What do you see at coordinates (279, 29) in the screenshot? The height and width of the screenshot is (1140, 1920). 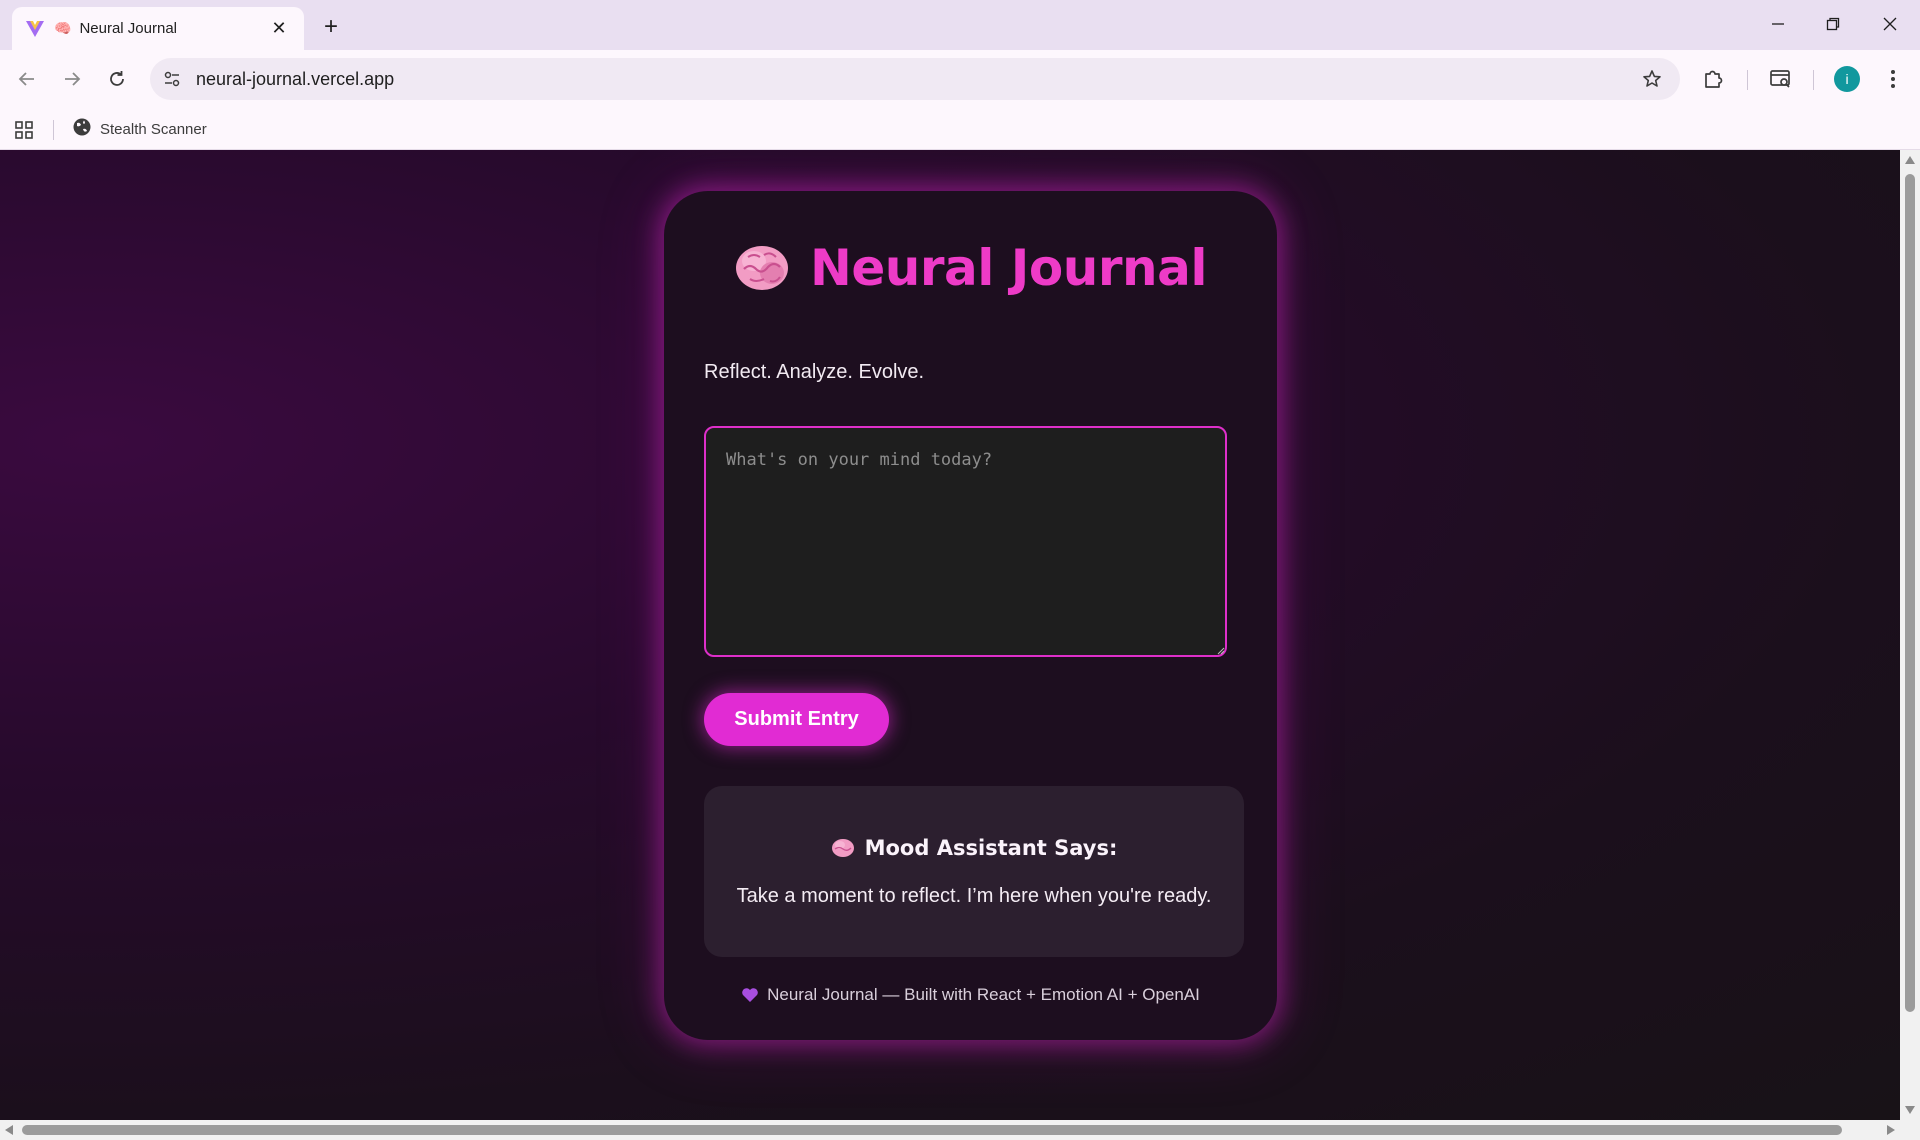 I see `close-tab-icon: ✕` at bounding box center [279, 29].